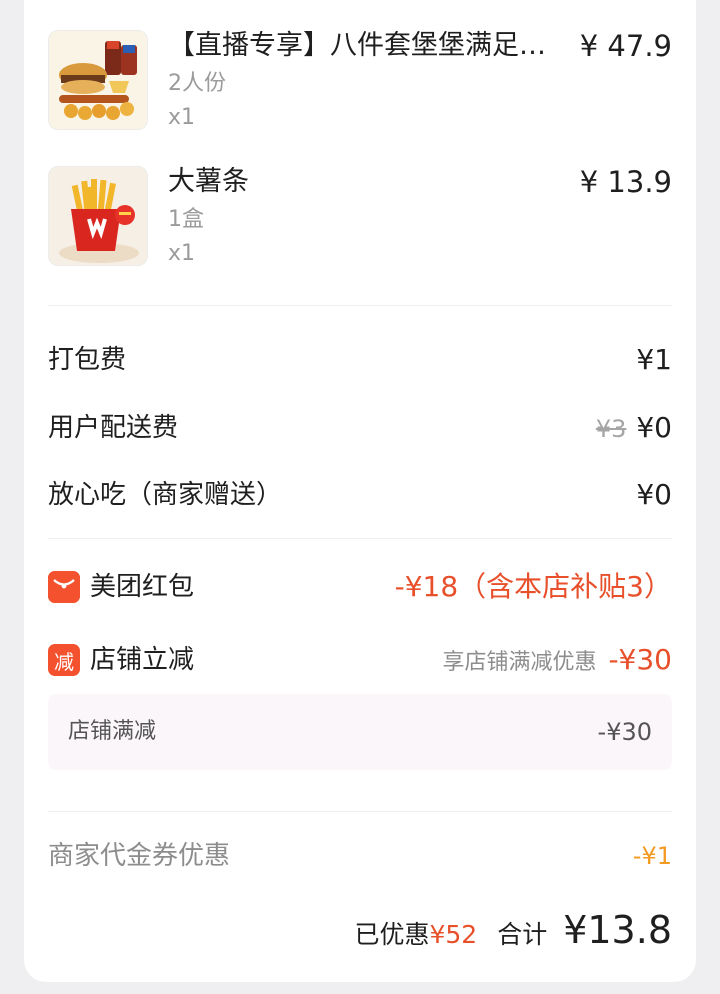  What do you see at coordinates (186, 219) in the screenshot?
I see `item-spec: 1盒` at bounding box center [186, 219].